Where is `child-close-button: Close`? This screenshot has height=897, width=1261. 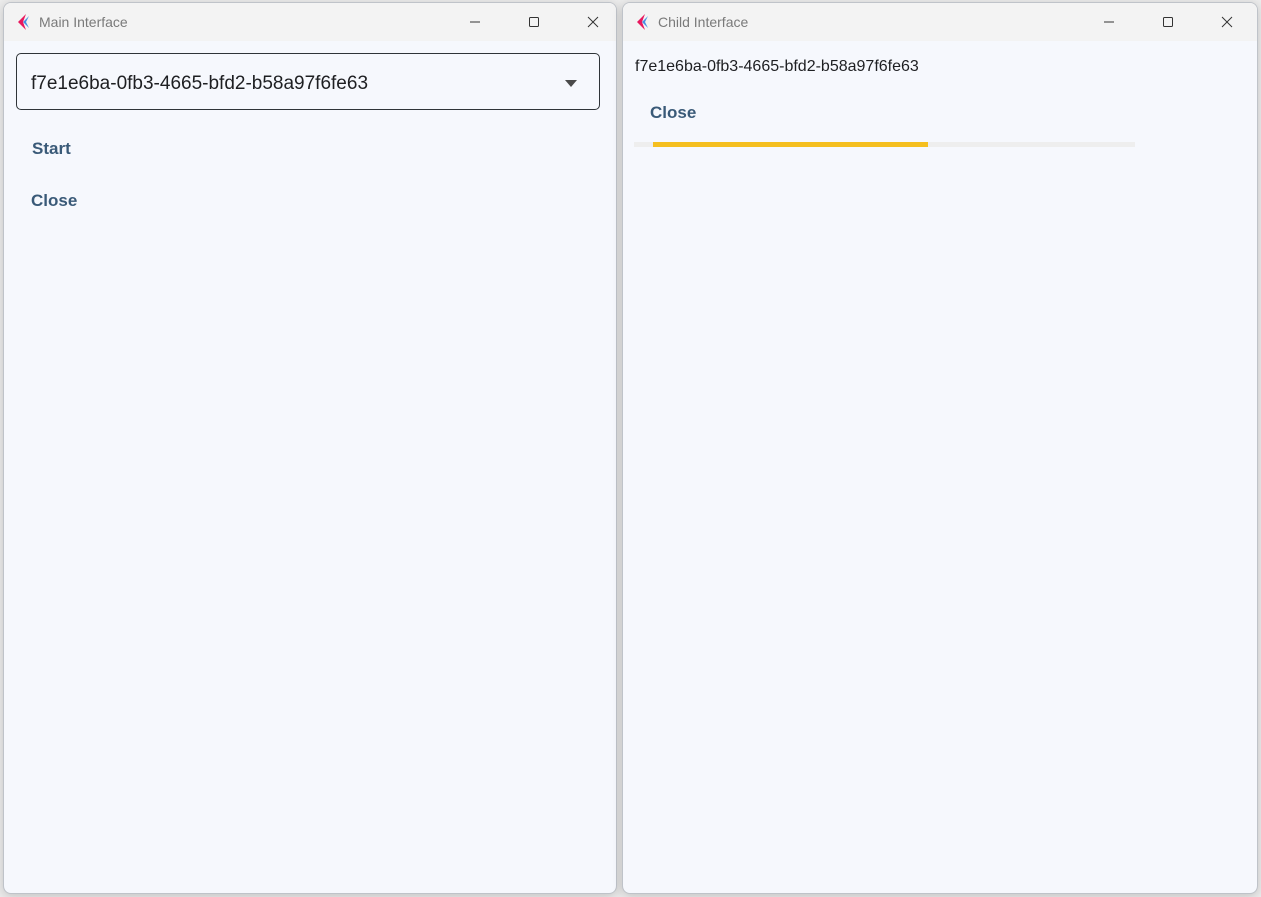
child-close-button: Close is located at coordinates (673, 113).